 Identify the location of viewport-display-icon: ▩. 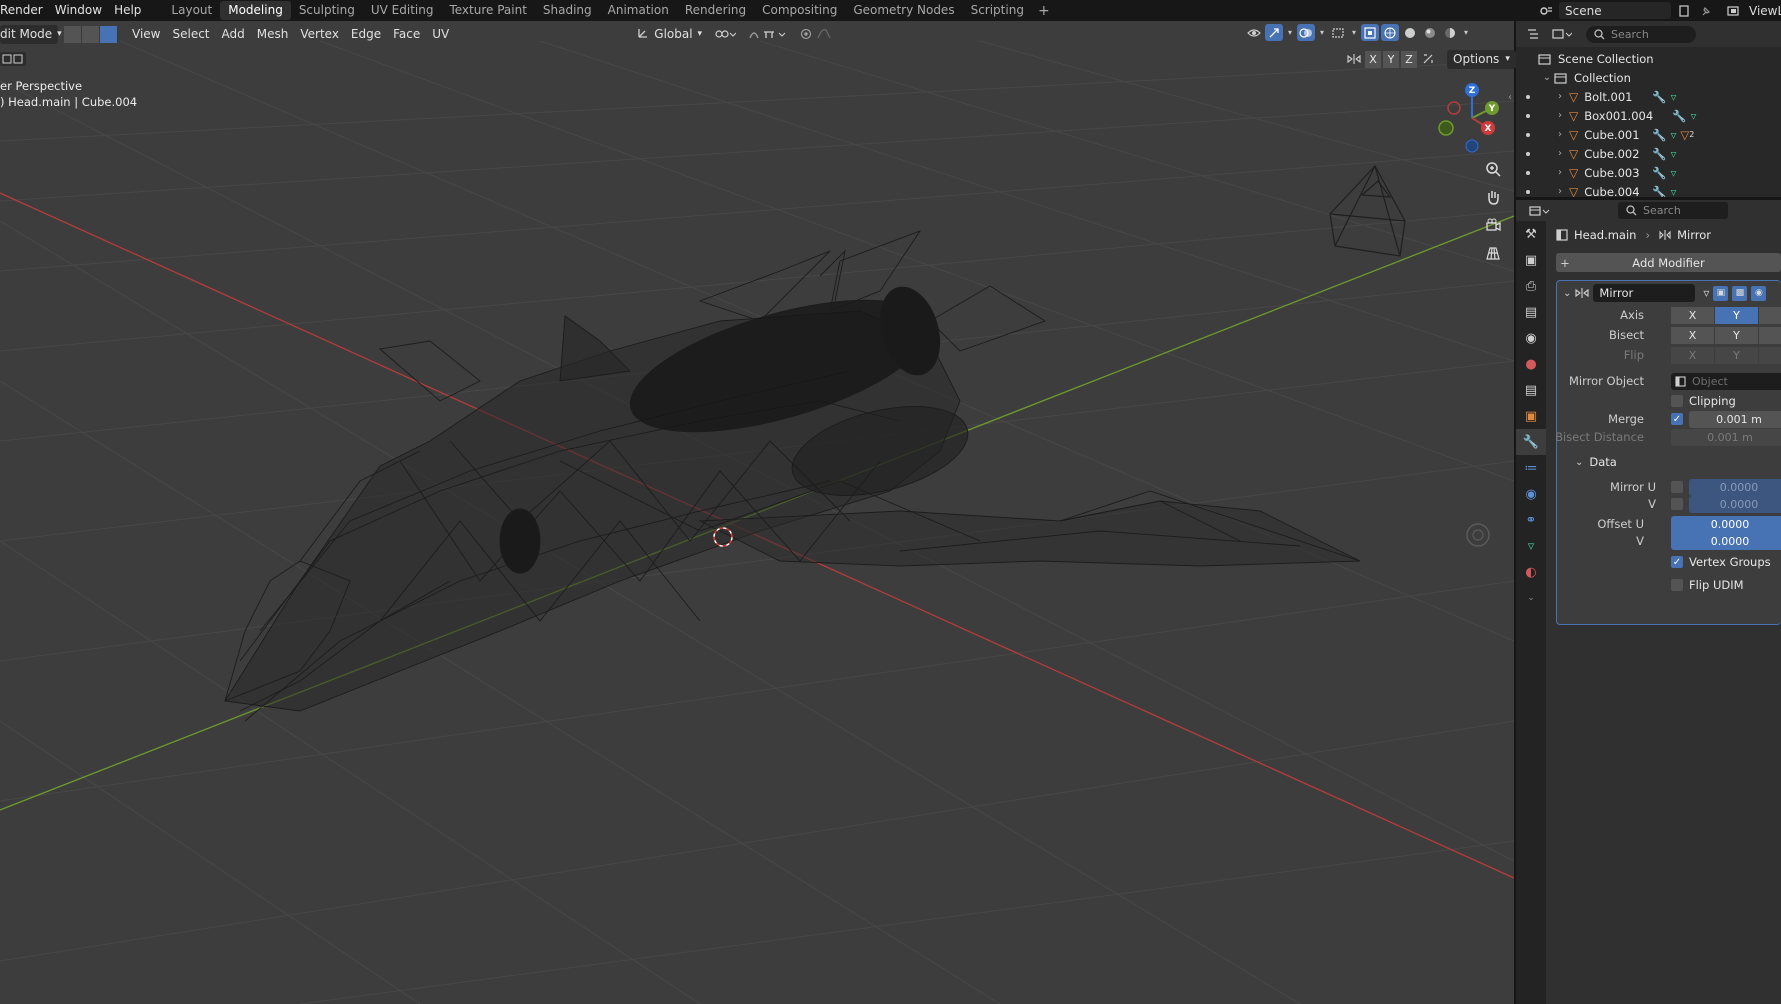
(1740, 293).